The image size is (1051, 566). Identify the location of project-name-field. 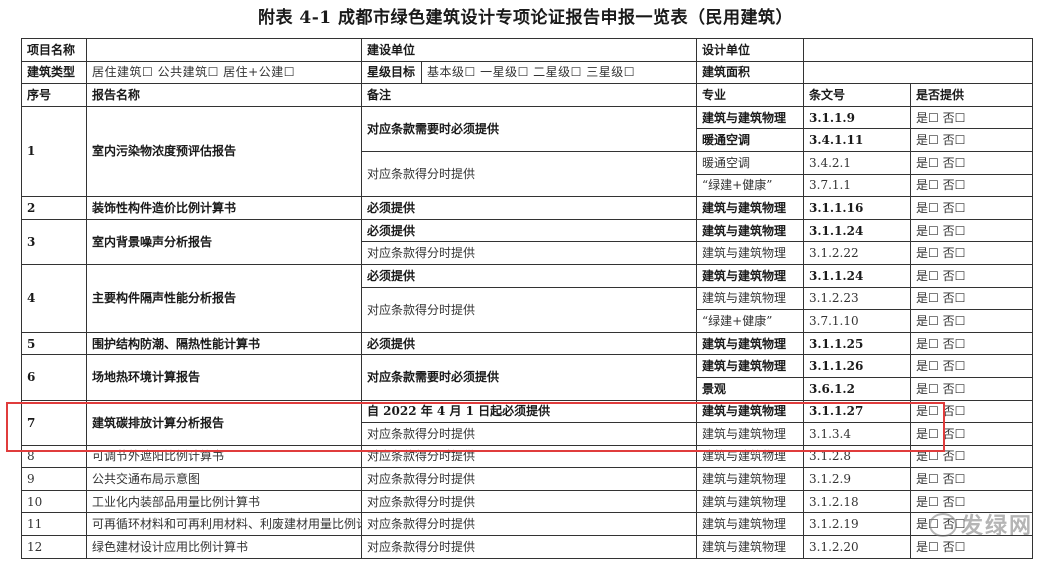
(224, 50).